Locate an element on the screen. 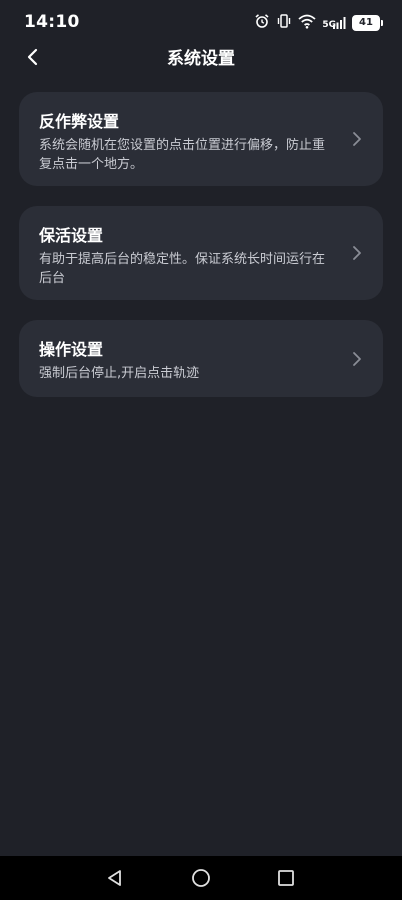 Image resolution: width=402 pixels, height=900 pixels. nav-recents-button is located at coordinates (286, 878).